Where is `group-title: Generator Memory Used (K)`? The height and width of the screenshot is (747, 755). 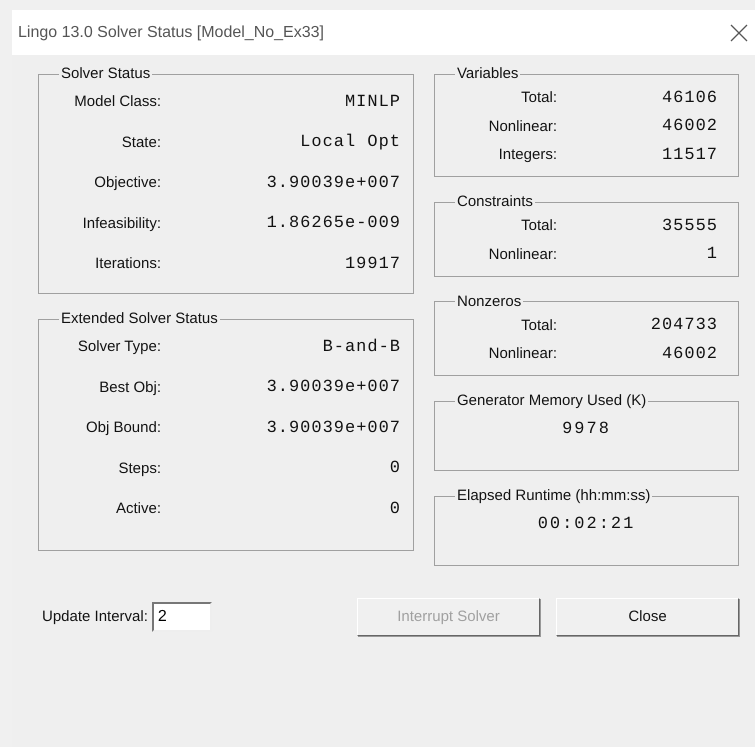
group-title: Generator Memory Used (K) is located at coordinates (552, 401).